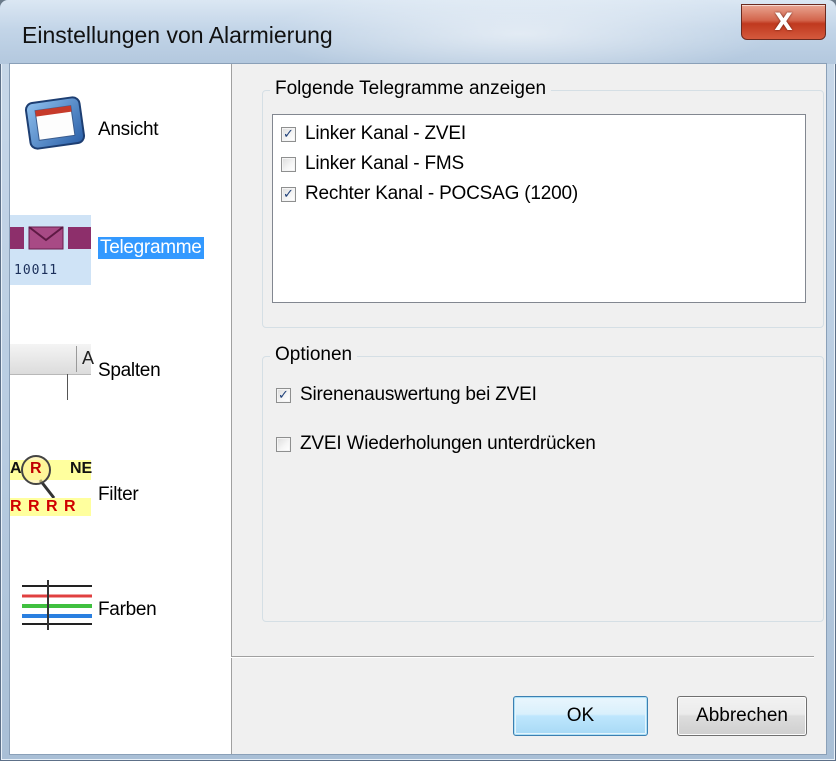  I want to click on sidebar-item-telegramme: 10011 Telegramme, so click(120, 249).